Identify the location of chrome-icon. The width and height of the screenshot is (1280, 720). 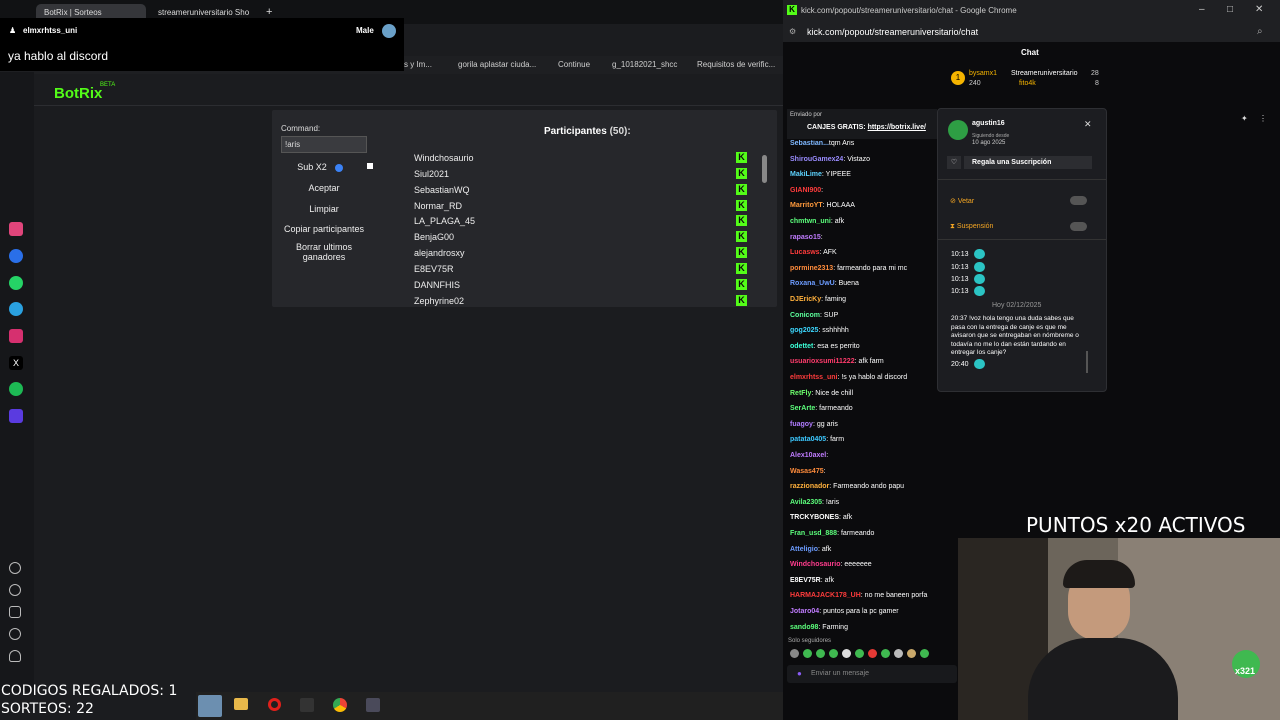
(340, 705).